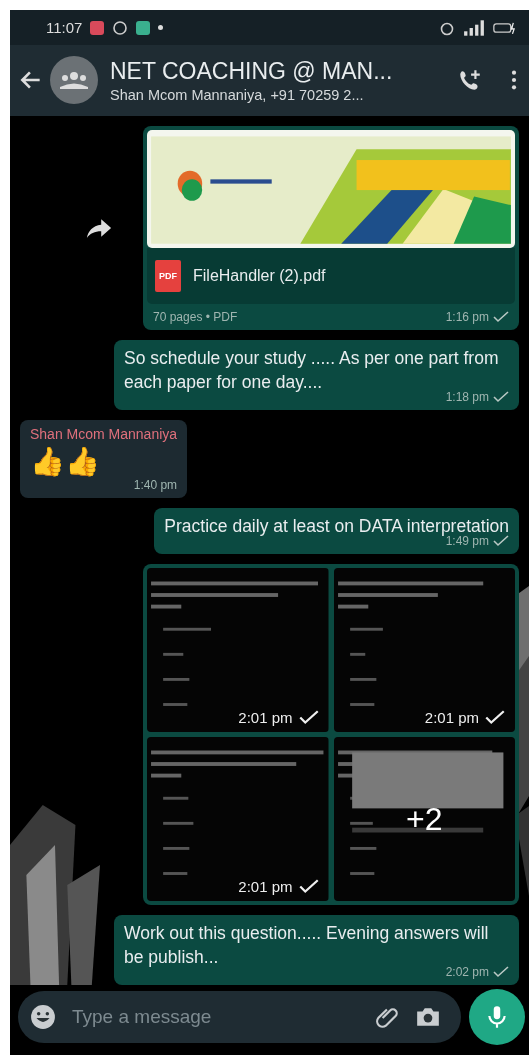  I want to click on pdf-file-icon: PDF, so click(168, 275).